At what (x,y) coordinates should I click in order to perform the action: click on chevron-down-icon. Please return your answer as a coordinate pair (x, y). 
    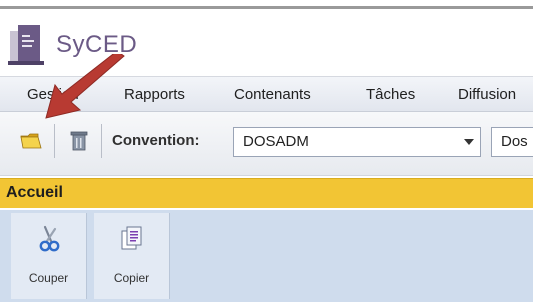
    Looking at the image, I should click on (469, 142).